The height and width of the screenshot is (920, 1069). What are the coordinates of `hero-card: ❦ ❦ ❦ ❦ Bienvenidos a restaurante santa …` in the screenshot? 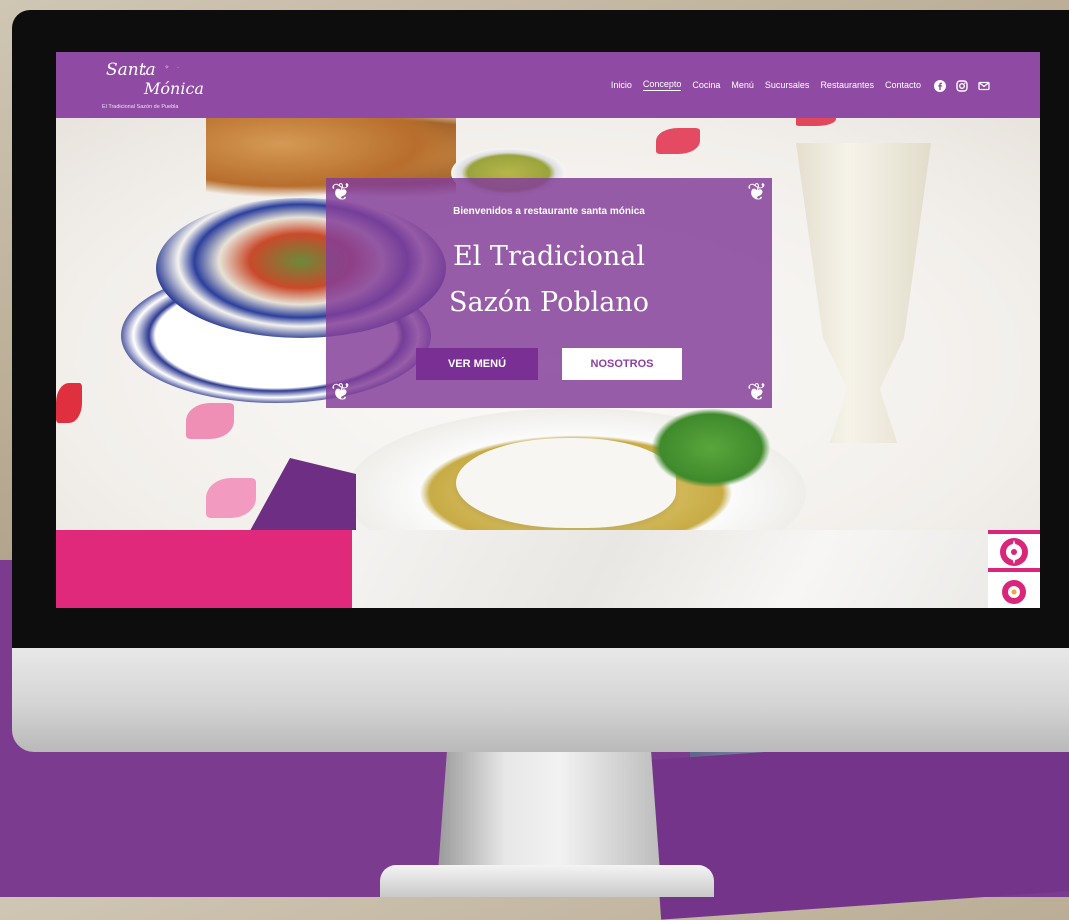 It's located at (549, 293).